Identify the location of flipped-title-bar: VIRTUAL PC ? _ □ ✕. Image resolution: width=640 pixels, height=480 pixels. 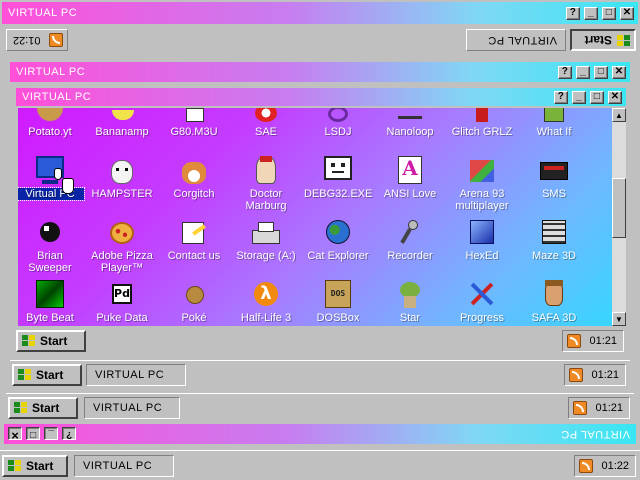
(320, 434).